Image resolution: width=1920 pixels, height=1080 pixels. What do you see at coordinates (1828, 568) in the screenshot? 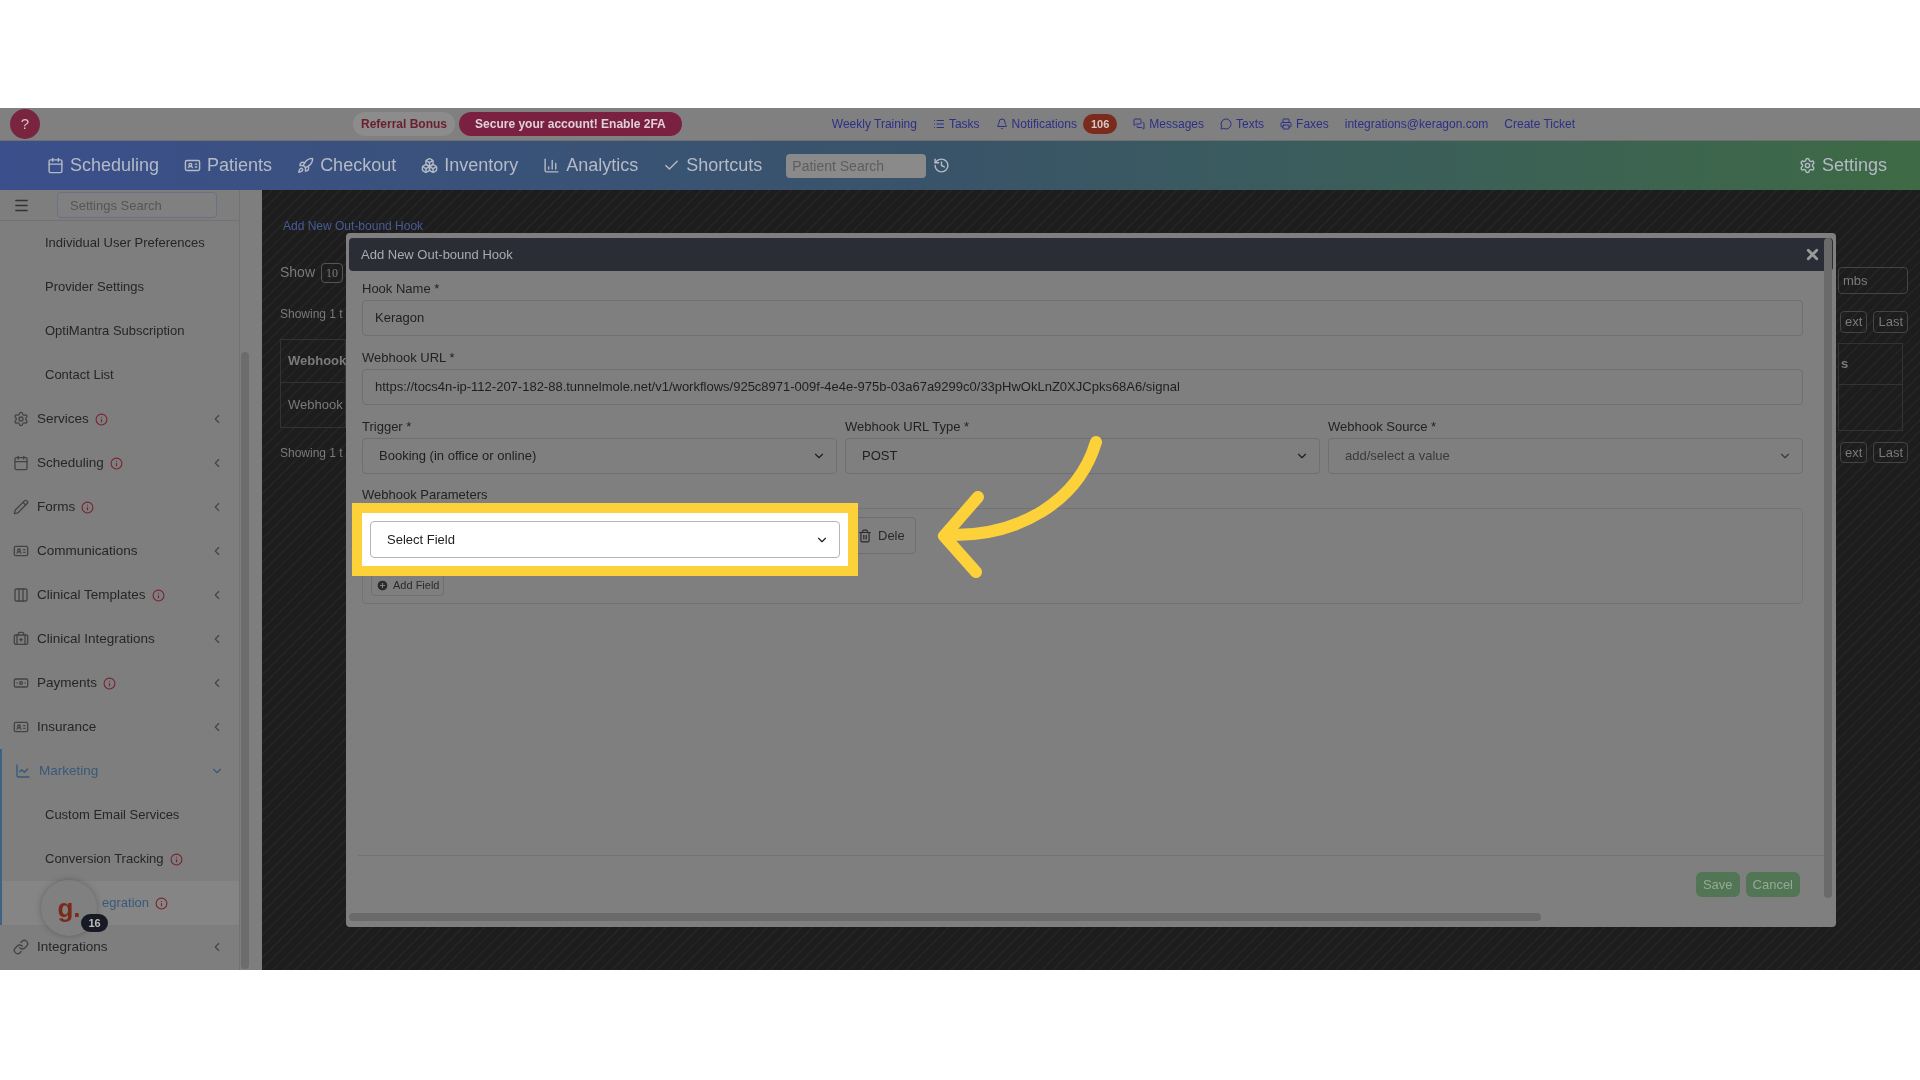
I see `vertical-scrollbar` at bounding box center [1828, 568].